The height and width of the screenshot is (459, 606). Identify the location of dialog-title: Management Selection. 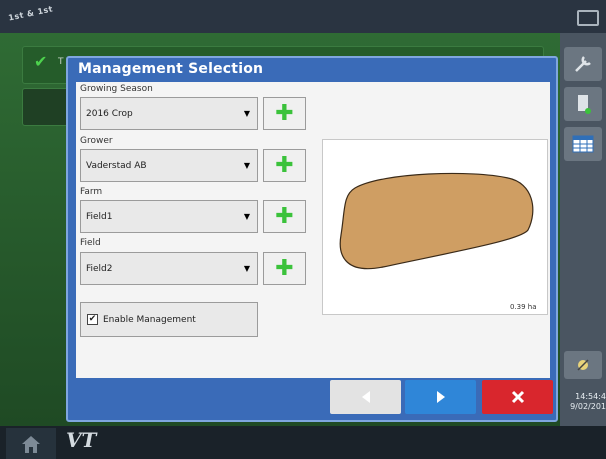
(171, 69).